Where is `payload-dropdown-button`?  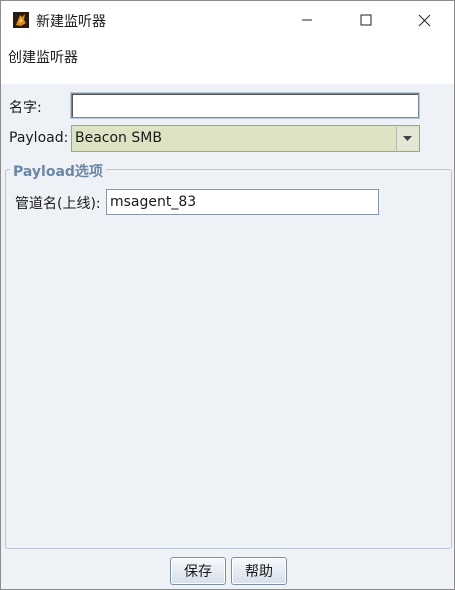
payload-dropdown-button is located at coordinates (407, 138).